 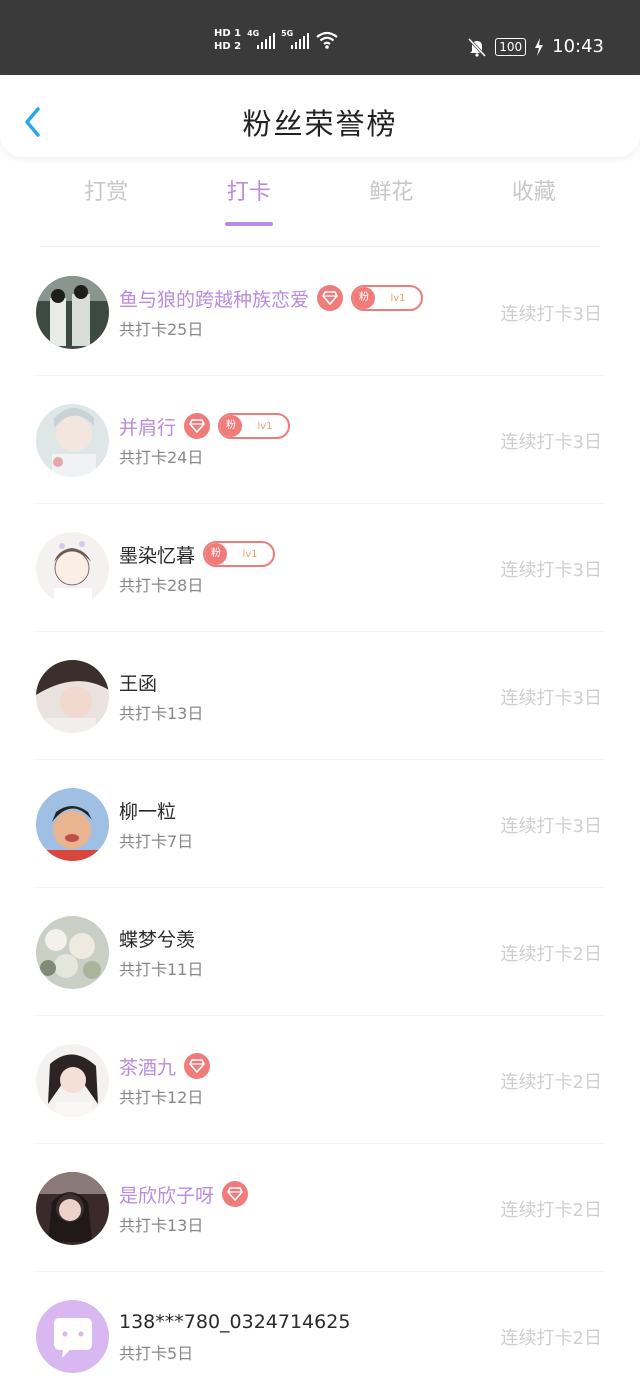 I want to click on total-checkins: 共打卡25日, so click(x=161, y=329).